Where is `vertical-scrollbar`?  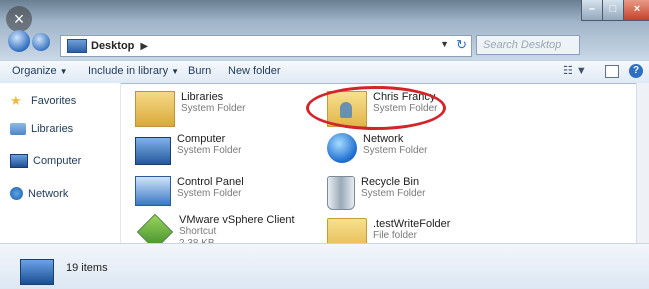 vertical-scrollbar is located at coordinates (642, 163).